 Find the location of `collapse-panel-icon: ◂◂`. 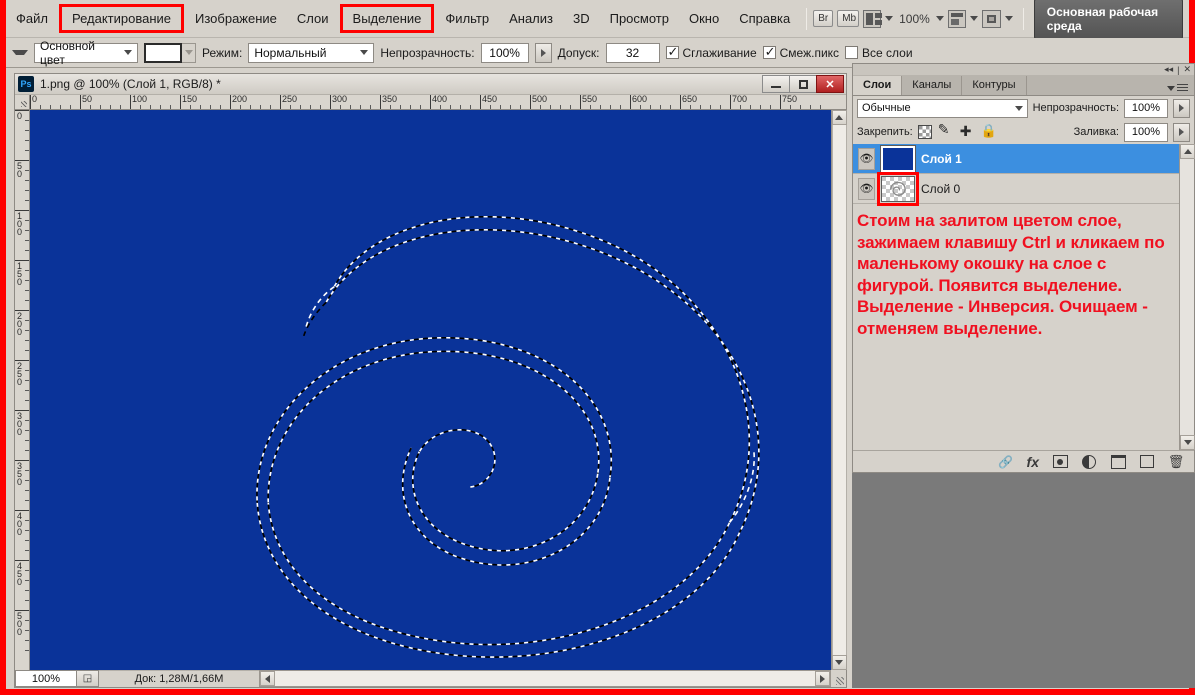

collapse-panel-icon: ◂◂ is located at coordinates (1168, 69).